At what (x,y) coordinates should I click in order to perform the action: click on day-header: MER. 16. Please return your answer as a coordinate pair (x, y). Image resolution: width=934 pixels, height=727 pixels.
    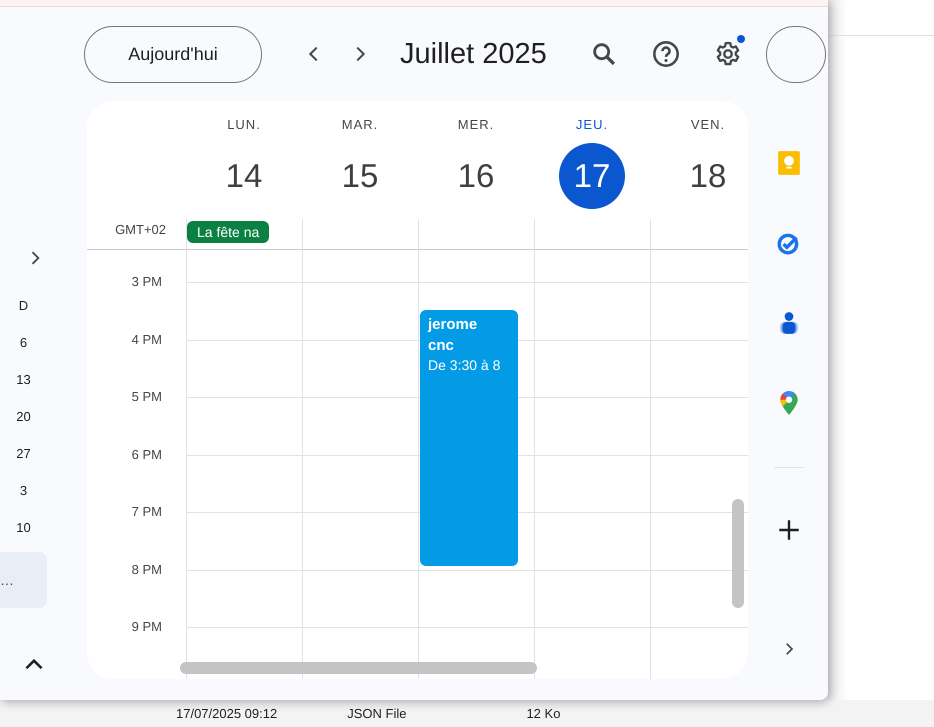
    Looking at the image, I should click on (476, 160).